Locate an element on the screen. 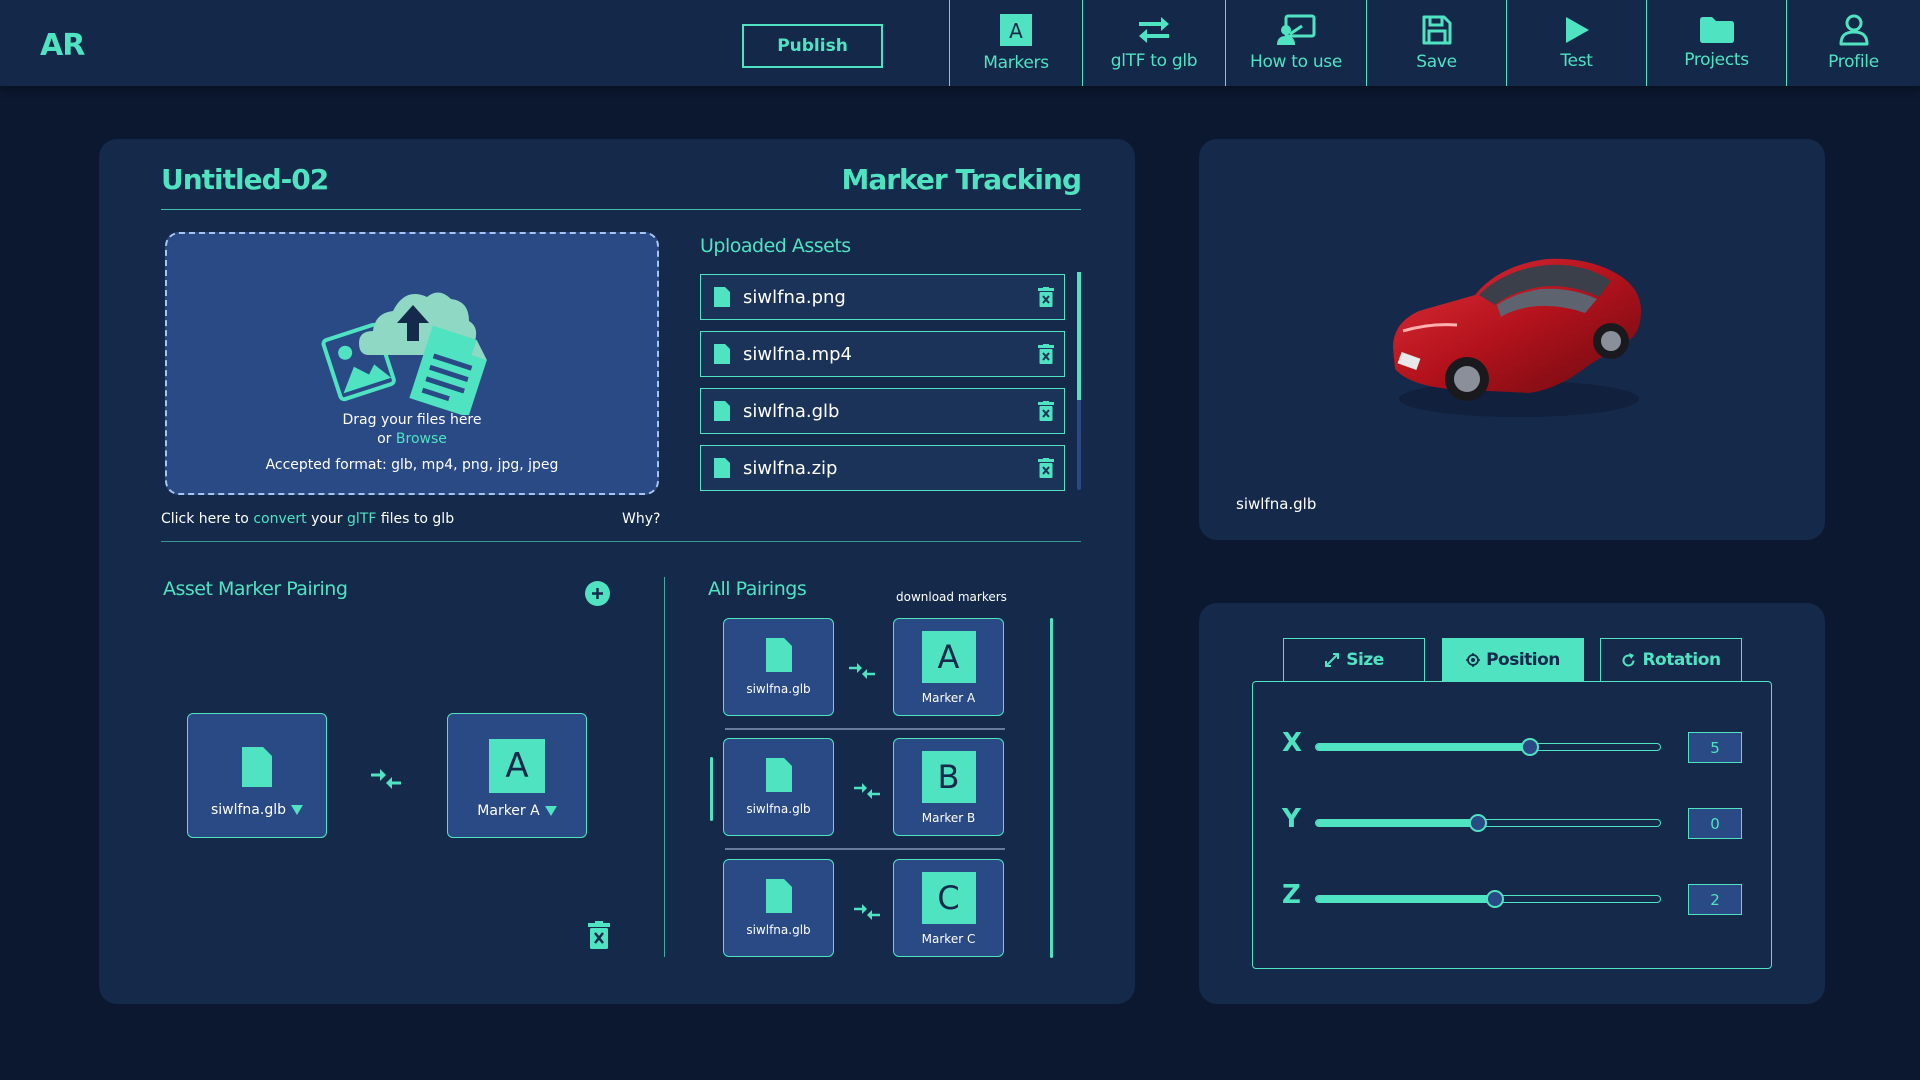 This screenshot has height=1080, width=1920. nav-markers-label: Markers is located at coordinates (1016, 63).